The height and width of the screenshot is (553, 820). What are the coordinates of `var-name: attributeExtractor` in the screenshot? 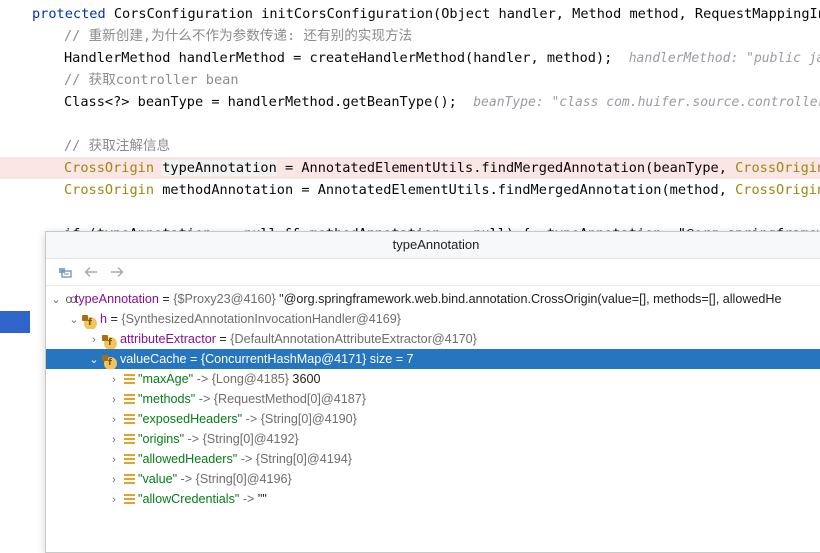 It's located at (168, 339).